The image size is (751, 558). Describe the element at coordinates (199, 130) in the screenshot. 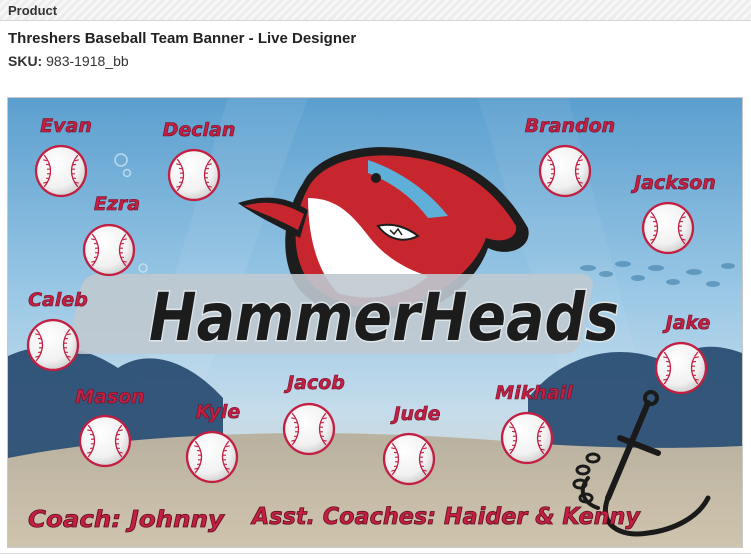

I see `player-name: Declan` at that location.